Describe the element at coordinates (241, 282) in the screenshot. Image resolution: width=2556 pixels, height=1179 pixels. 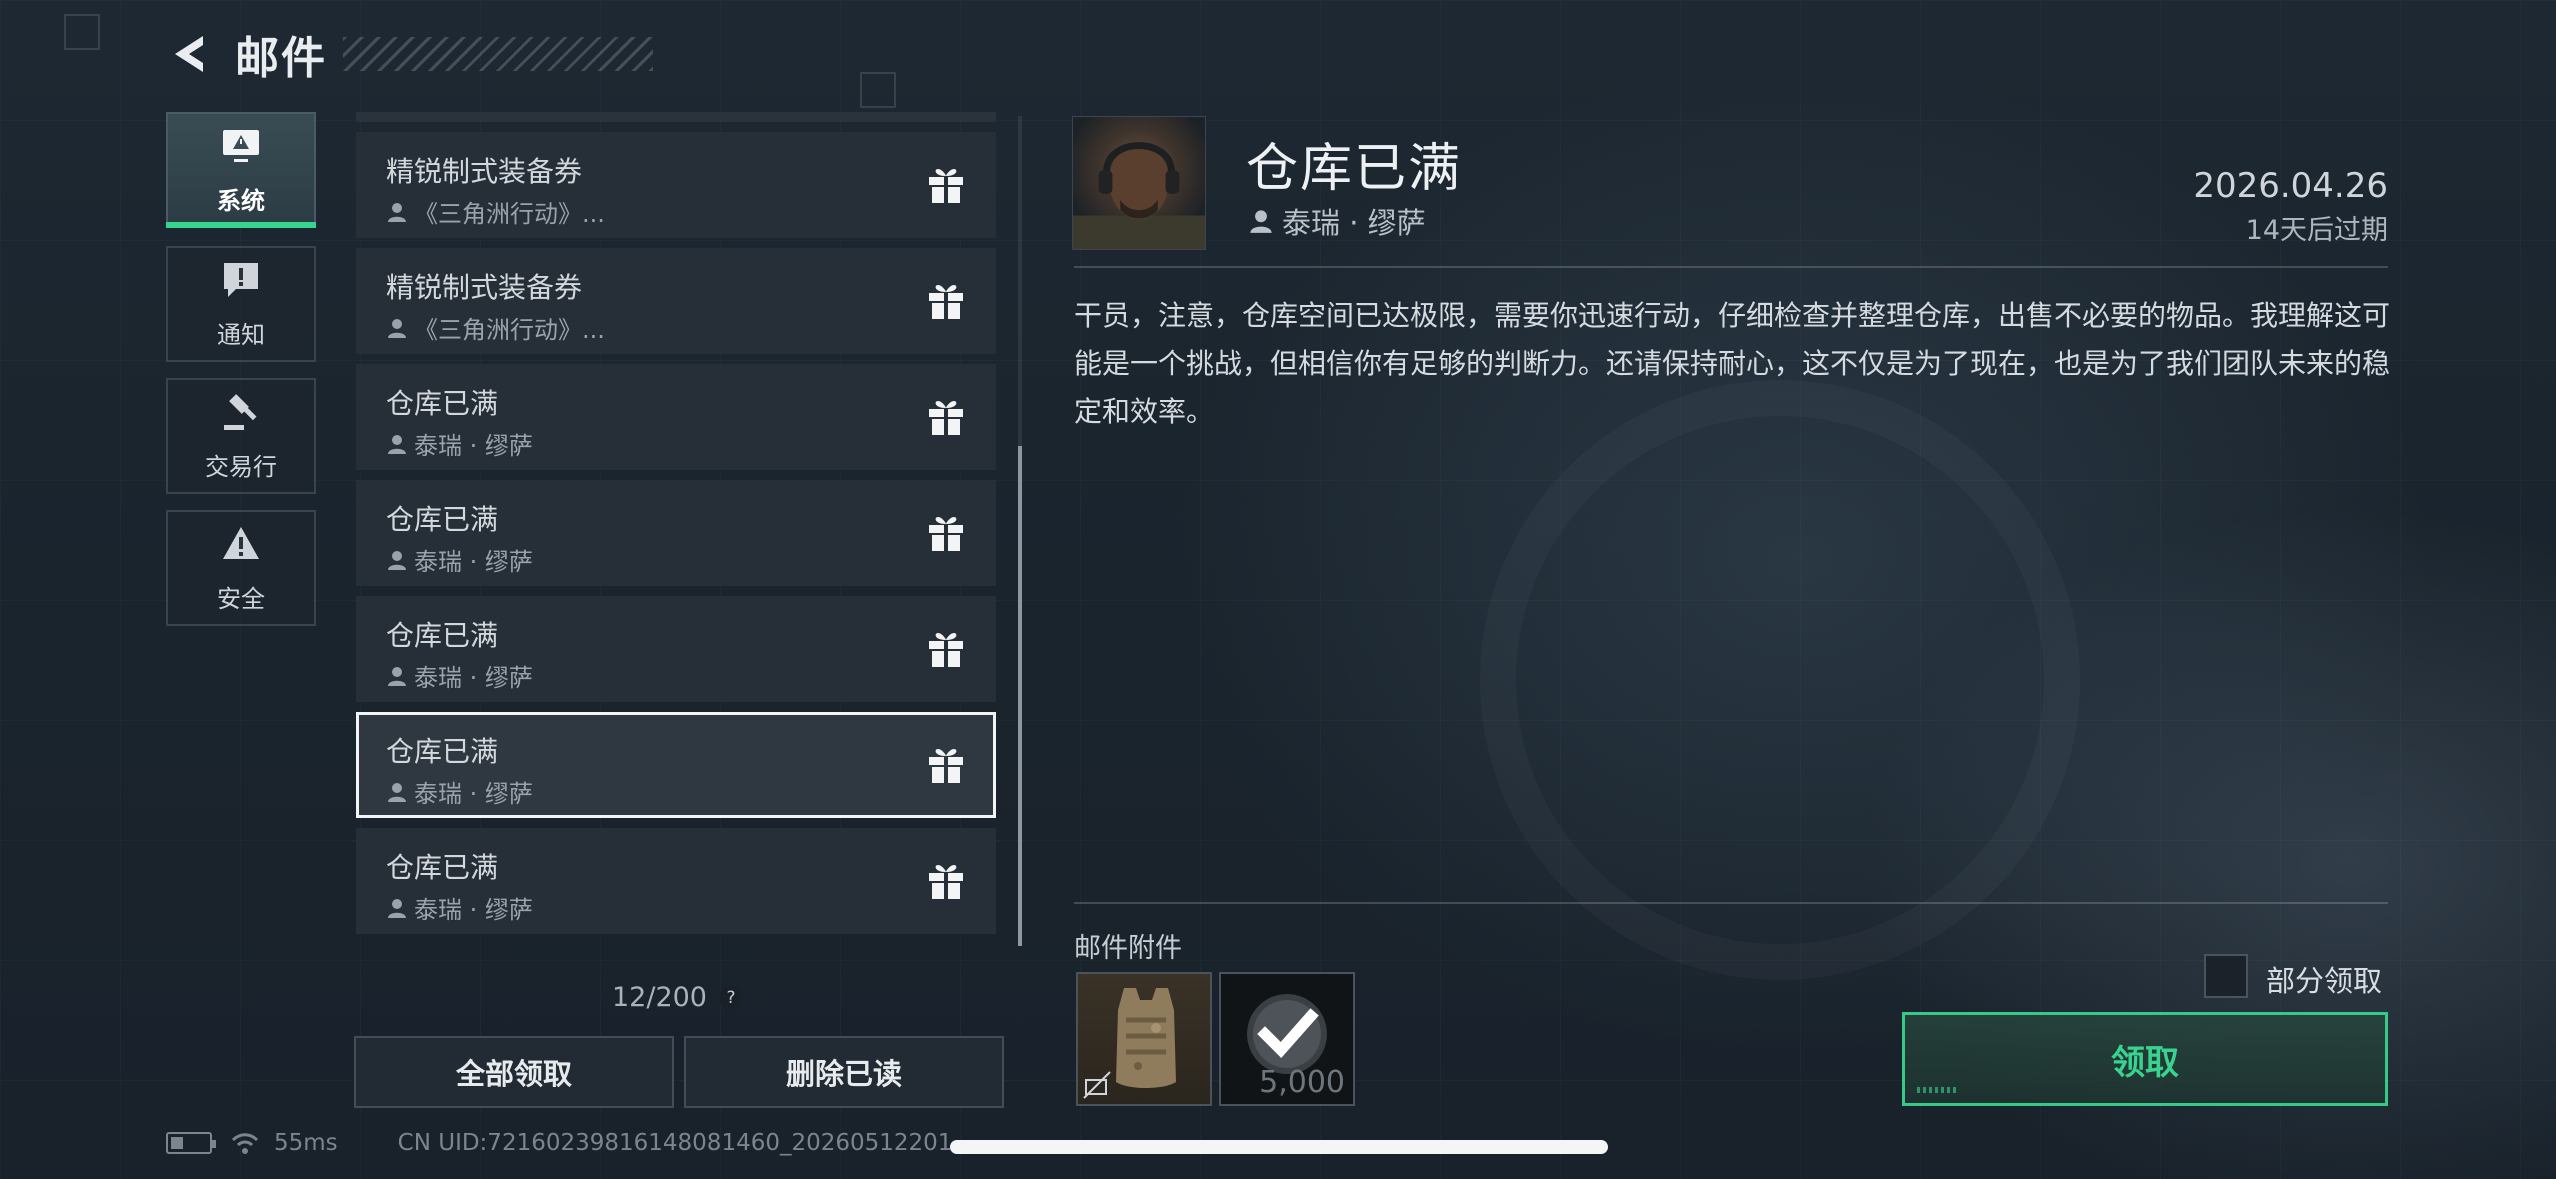
I see `message-alert-icon` at that location.